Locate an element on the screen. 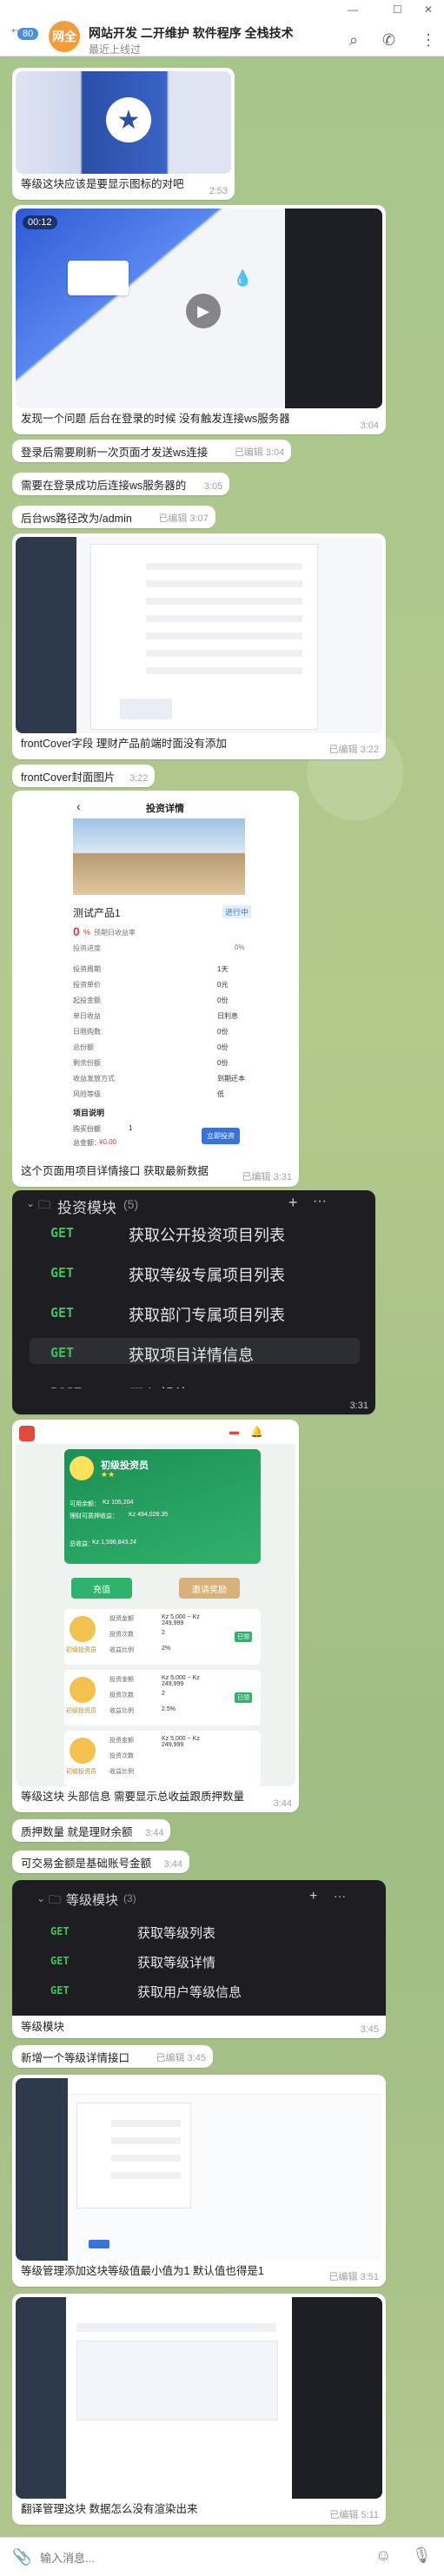  api-endpoint-item: 买入投资 is located at coordinates (160, 1385).